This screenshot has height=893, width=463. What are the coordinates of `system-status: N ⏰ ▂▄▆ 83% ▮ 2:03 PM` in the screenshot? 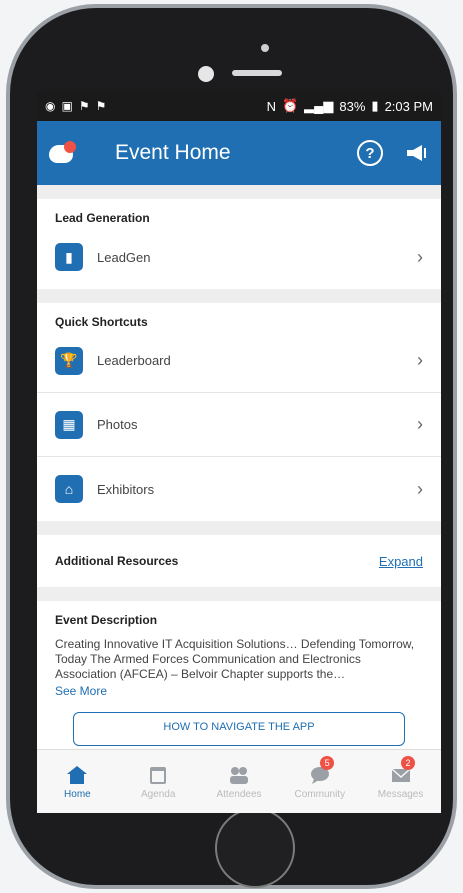 It's located at (350, 106).